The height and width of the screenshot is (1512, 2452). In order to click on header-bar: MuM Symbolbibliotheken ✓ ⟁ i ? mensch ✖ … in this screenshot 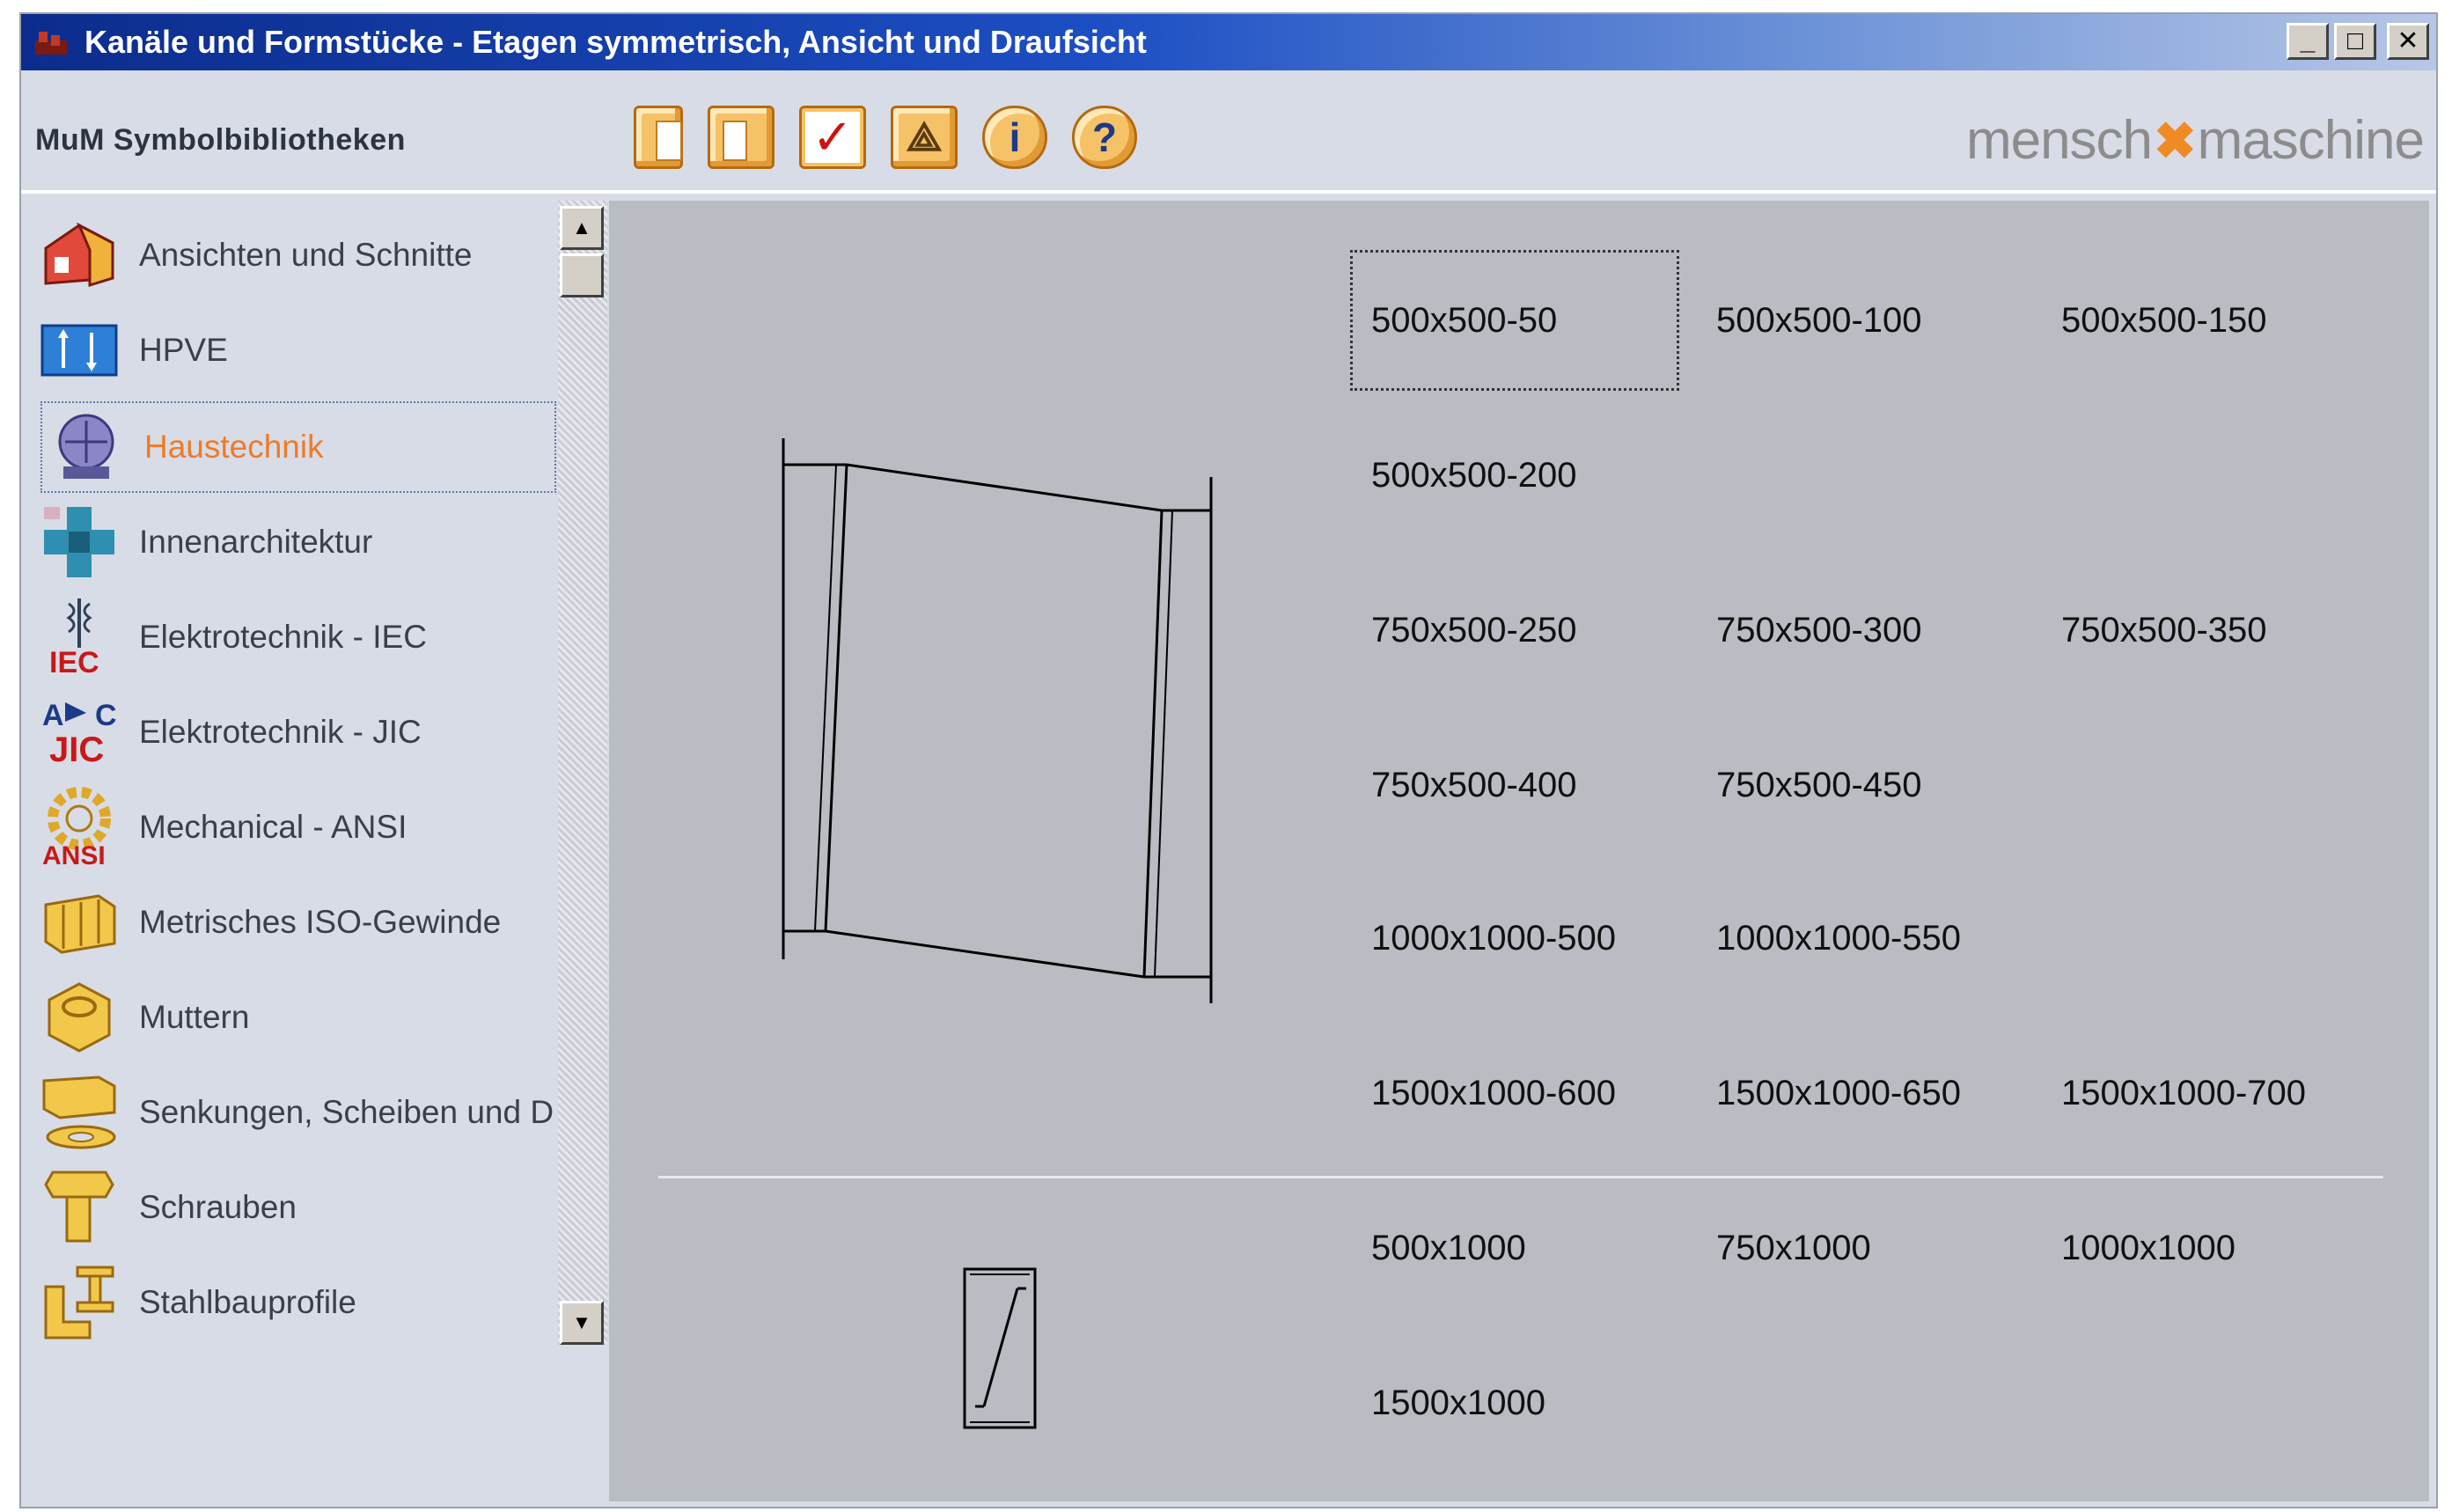, I will do `click(1228, 132)`.